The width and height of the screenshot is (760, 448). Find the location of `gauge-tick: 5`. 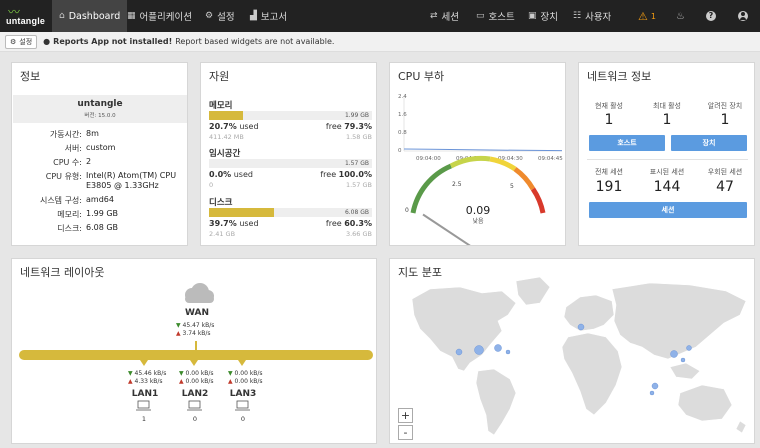

gauge-tick: 5 is located at coordinates (512, 186).